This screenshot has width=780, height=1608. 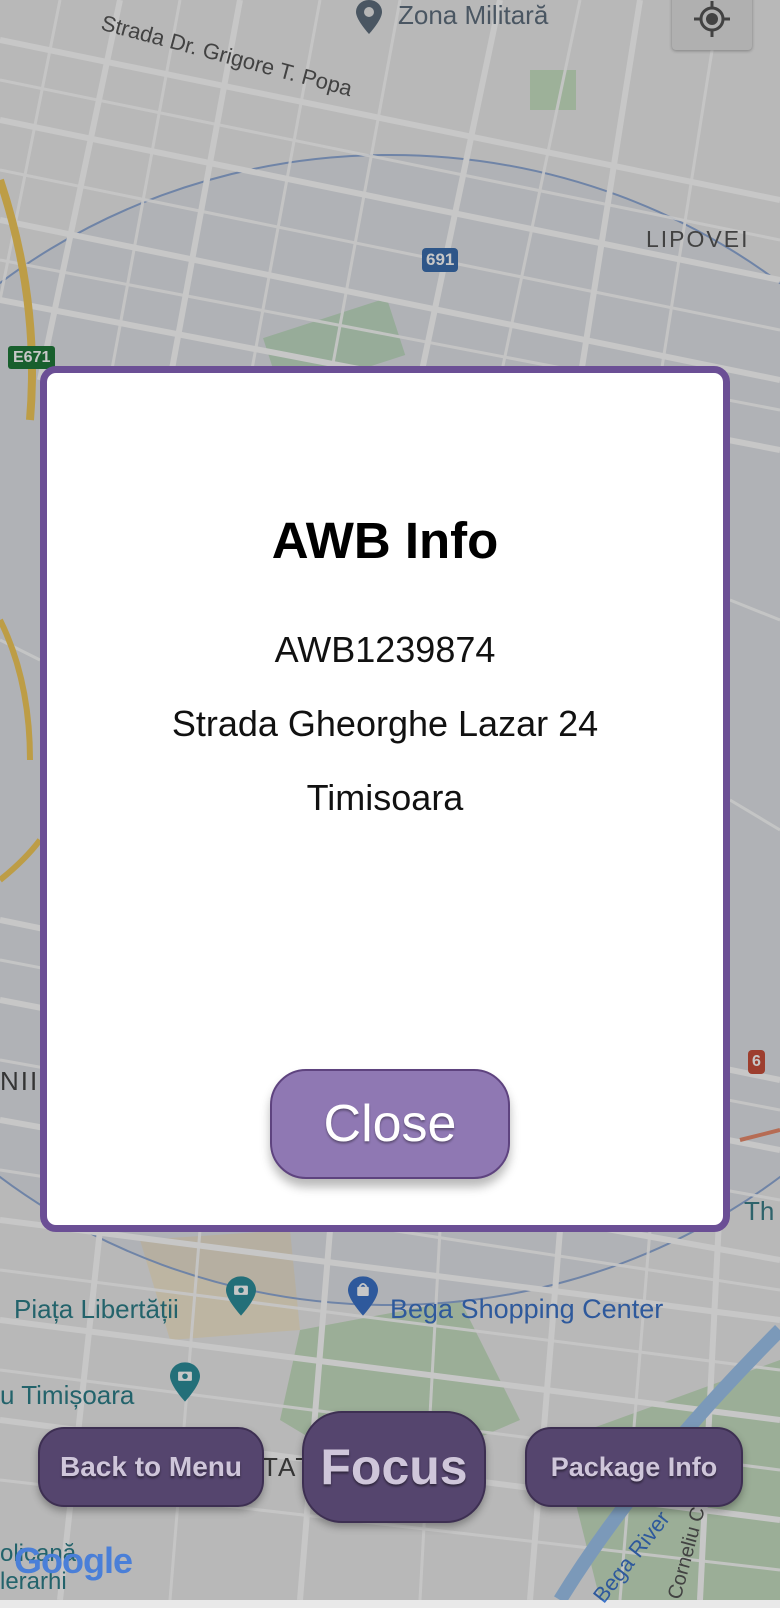 What do you see at coordinates (385, 649) in the screenshot?
I see `awb-number: AWB1239874` at bounding box center [385, 649].